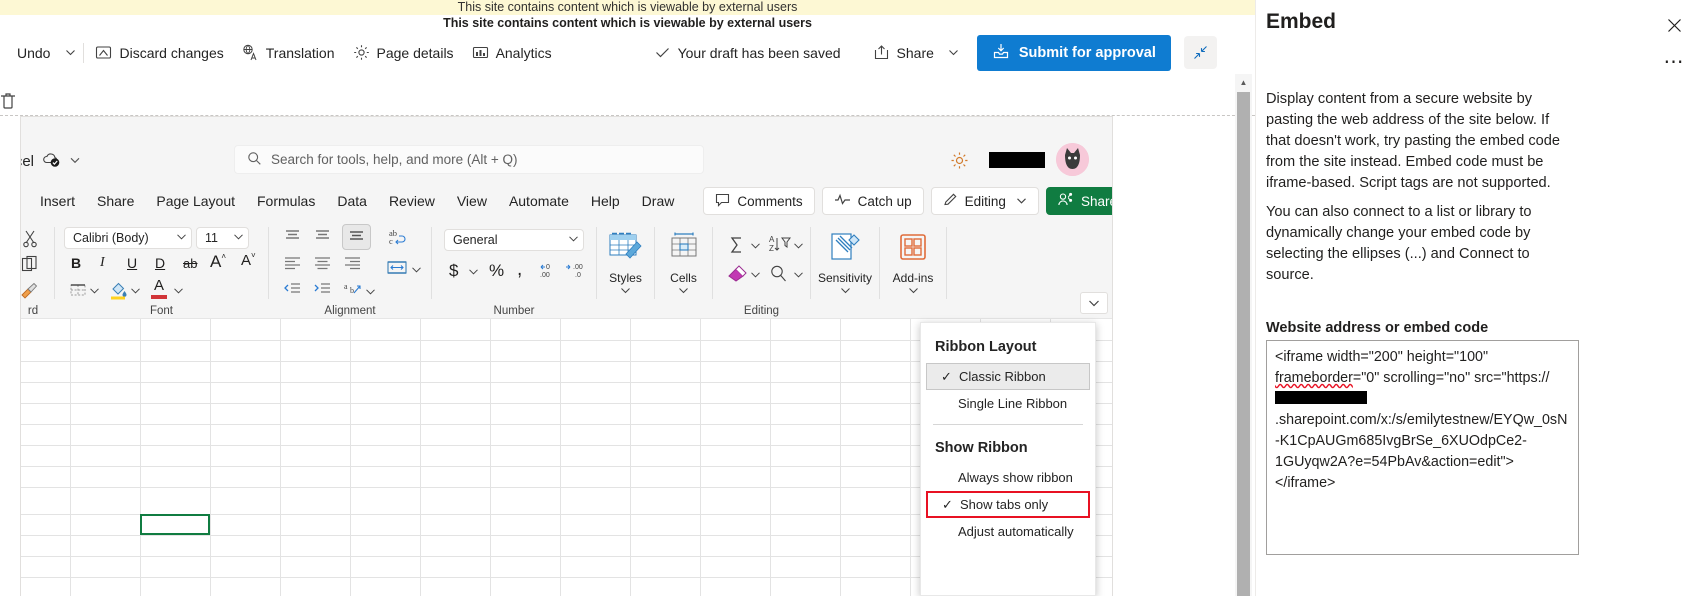  What do you see at coordinates (539, 201) in the screenshot?
I see `tab-automate: Automate` at bounding box center [539, 201].